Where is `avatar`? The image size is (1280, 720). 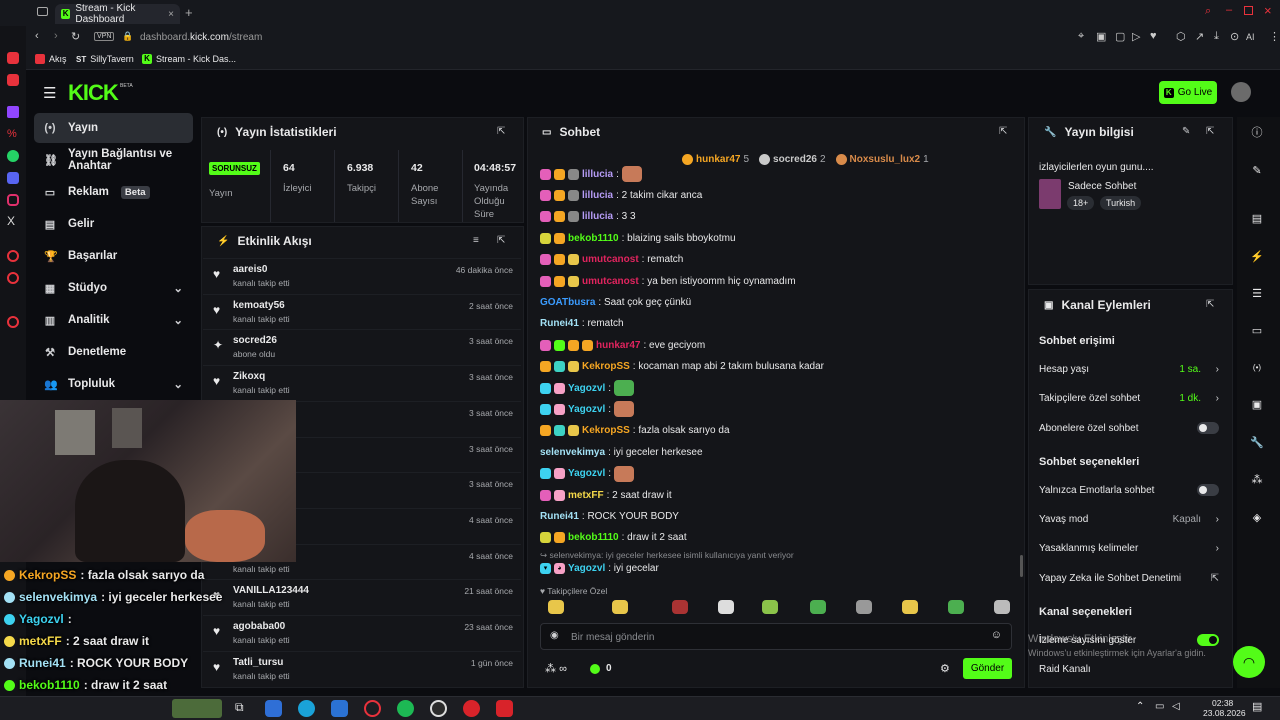 avatar is located at coordinates (1241, 92).